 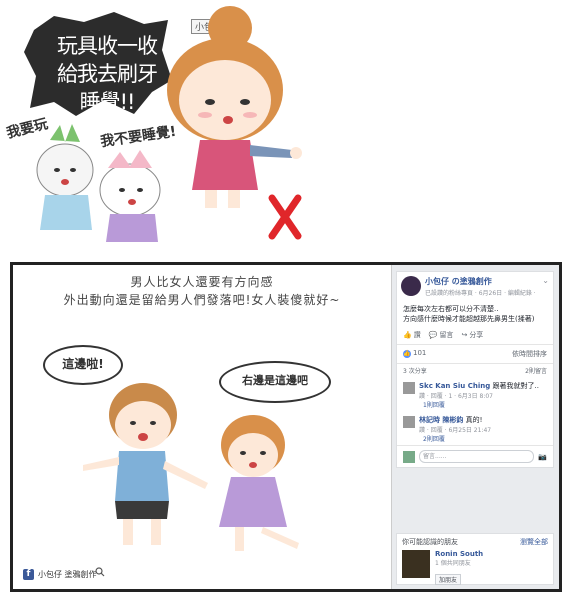 What do you see at coordinates (100, 572) in the screenshot?
I see `search-icon` at bounding box center [100, 572].